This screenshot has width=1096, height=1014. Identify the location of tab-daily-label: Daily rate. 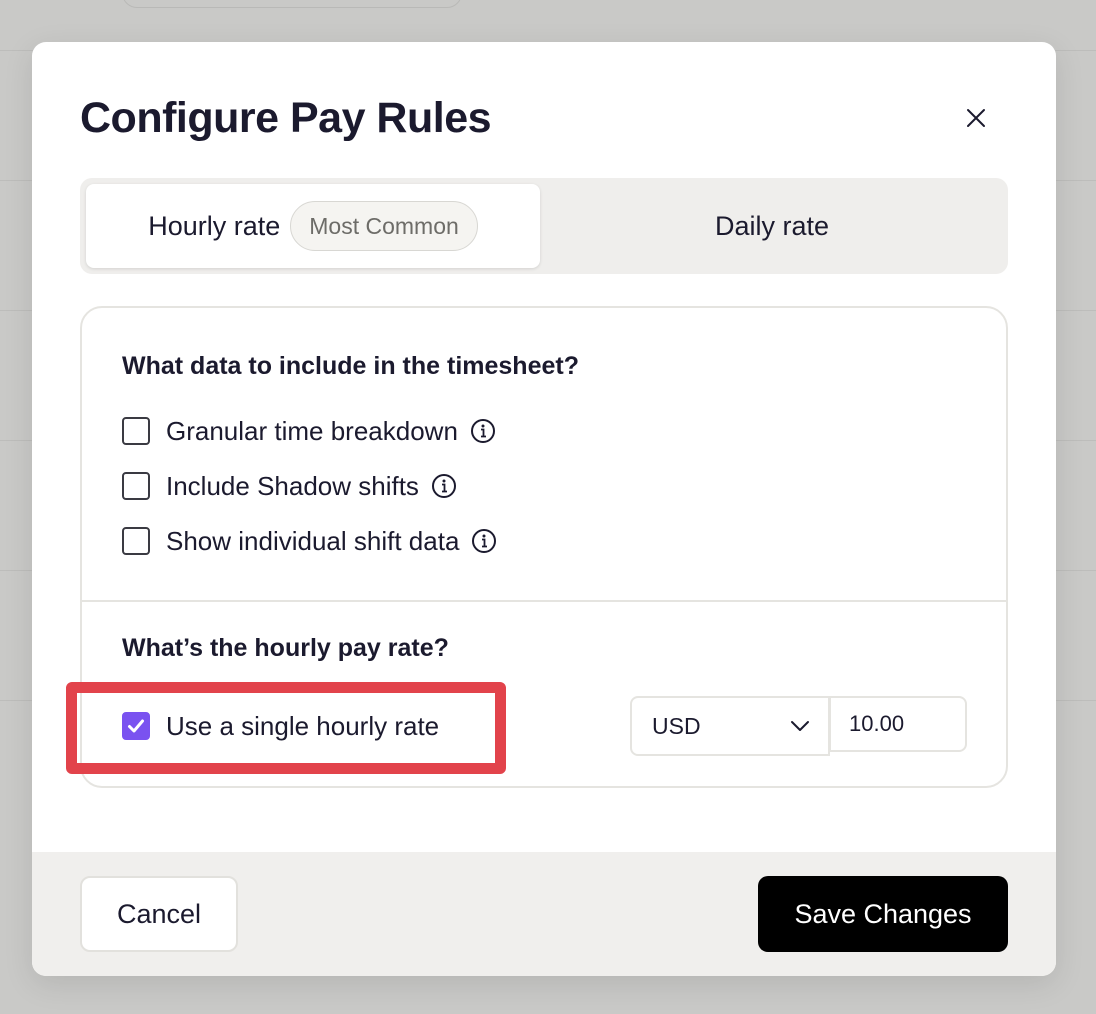
(772, 225).